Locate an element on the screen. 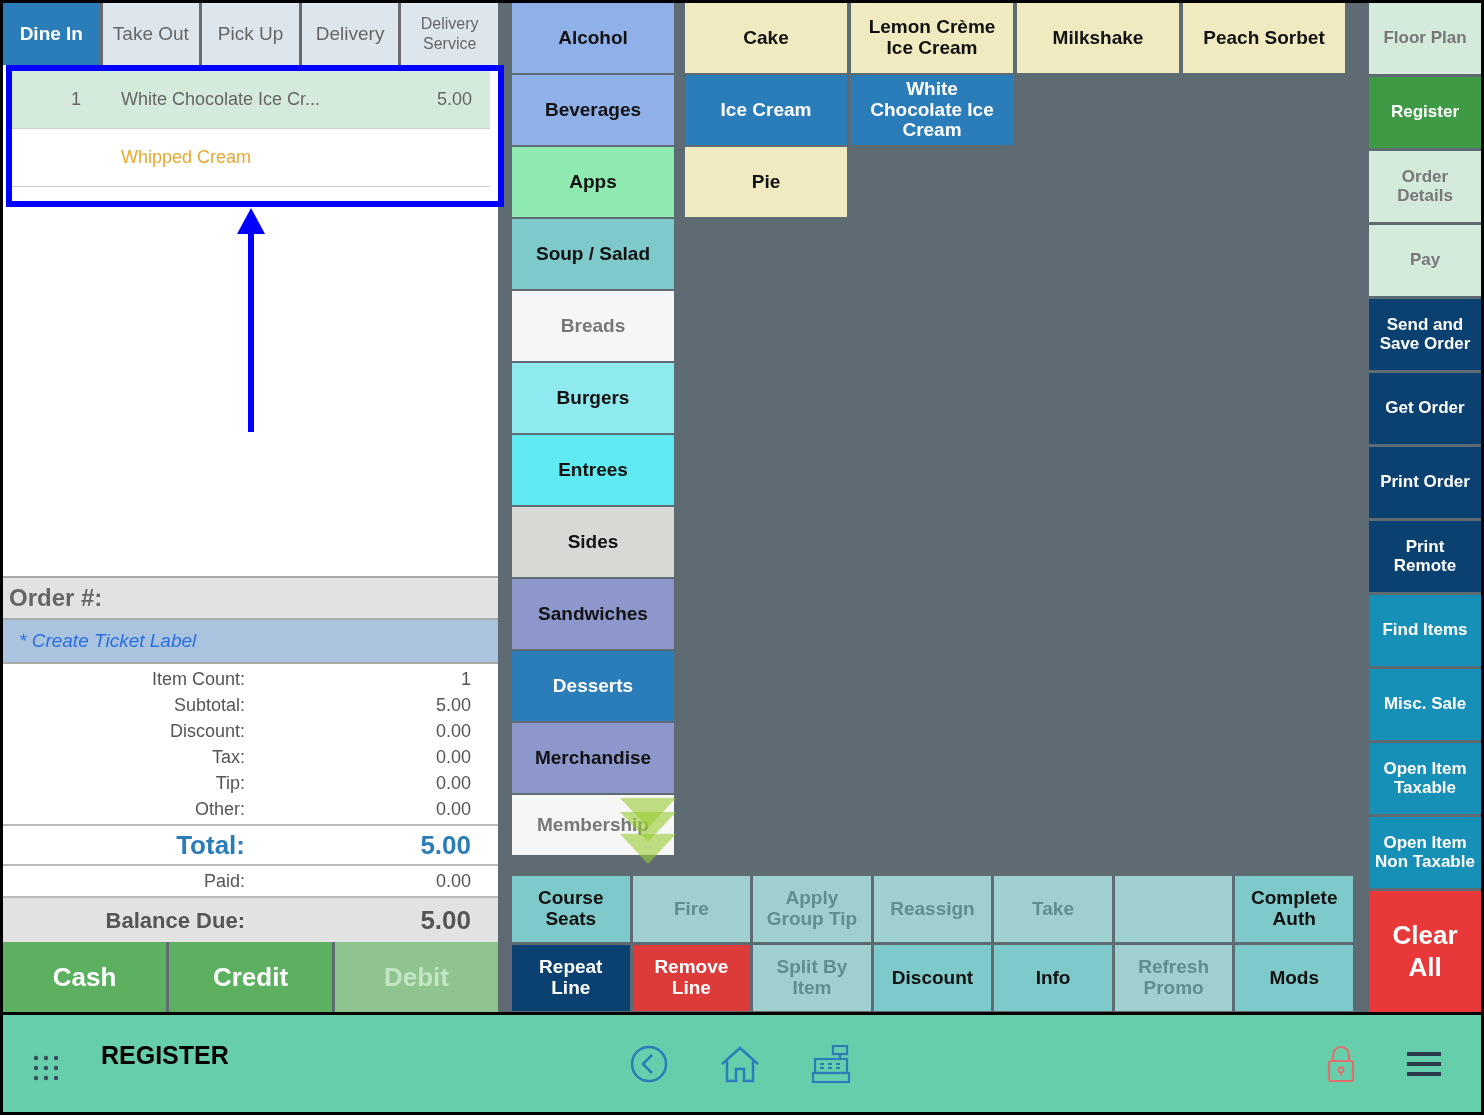  side-nav-button: Order Details is located at coordinates (1425, 186).